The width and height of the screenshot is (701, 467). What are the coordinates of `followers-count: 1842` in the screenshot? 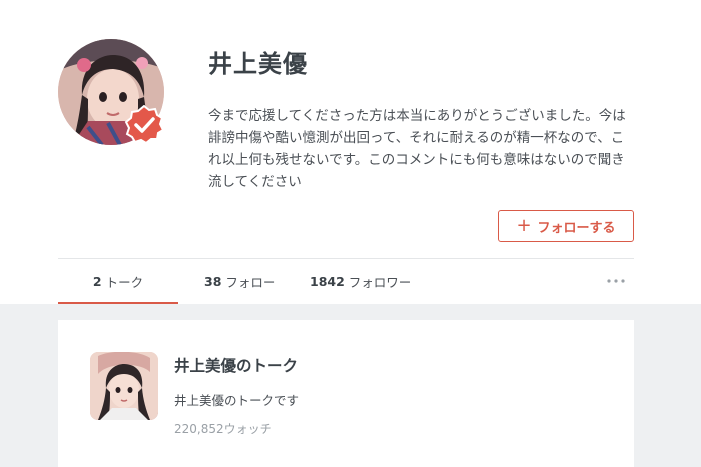 It's located at (327, 281).